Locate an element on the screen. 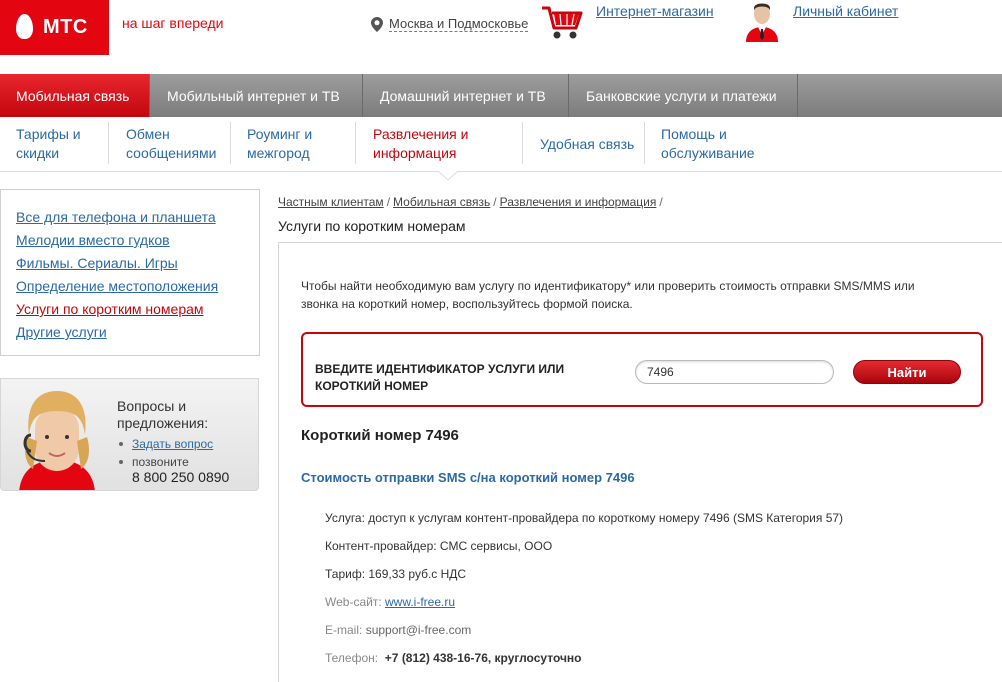 The image size is (1002, 682). subnav-label: обслуживание is located at coordinates (708, 153).